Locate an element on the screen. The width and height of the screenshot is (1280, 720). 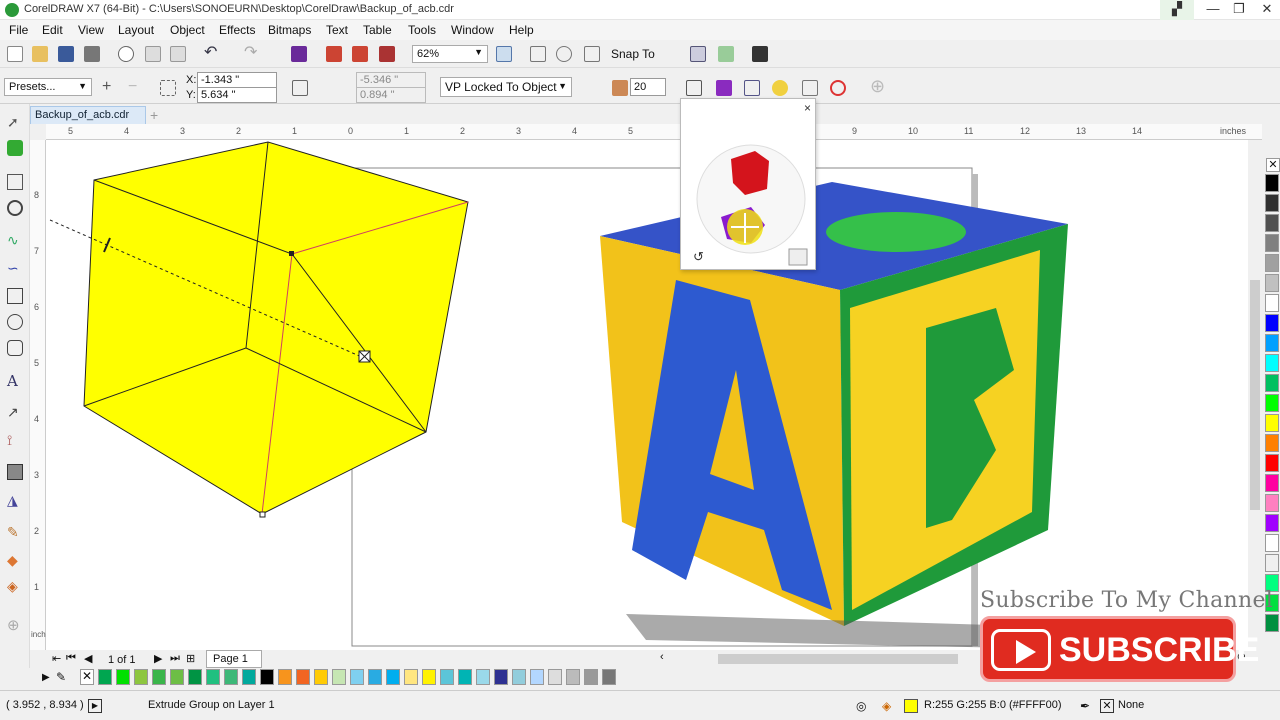
extrude-rotation-icon is located at coordinates (694, 88).